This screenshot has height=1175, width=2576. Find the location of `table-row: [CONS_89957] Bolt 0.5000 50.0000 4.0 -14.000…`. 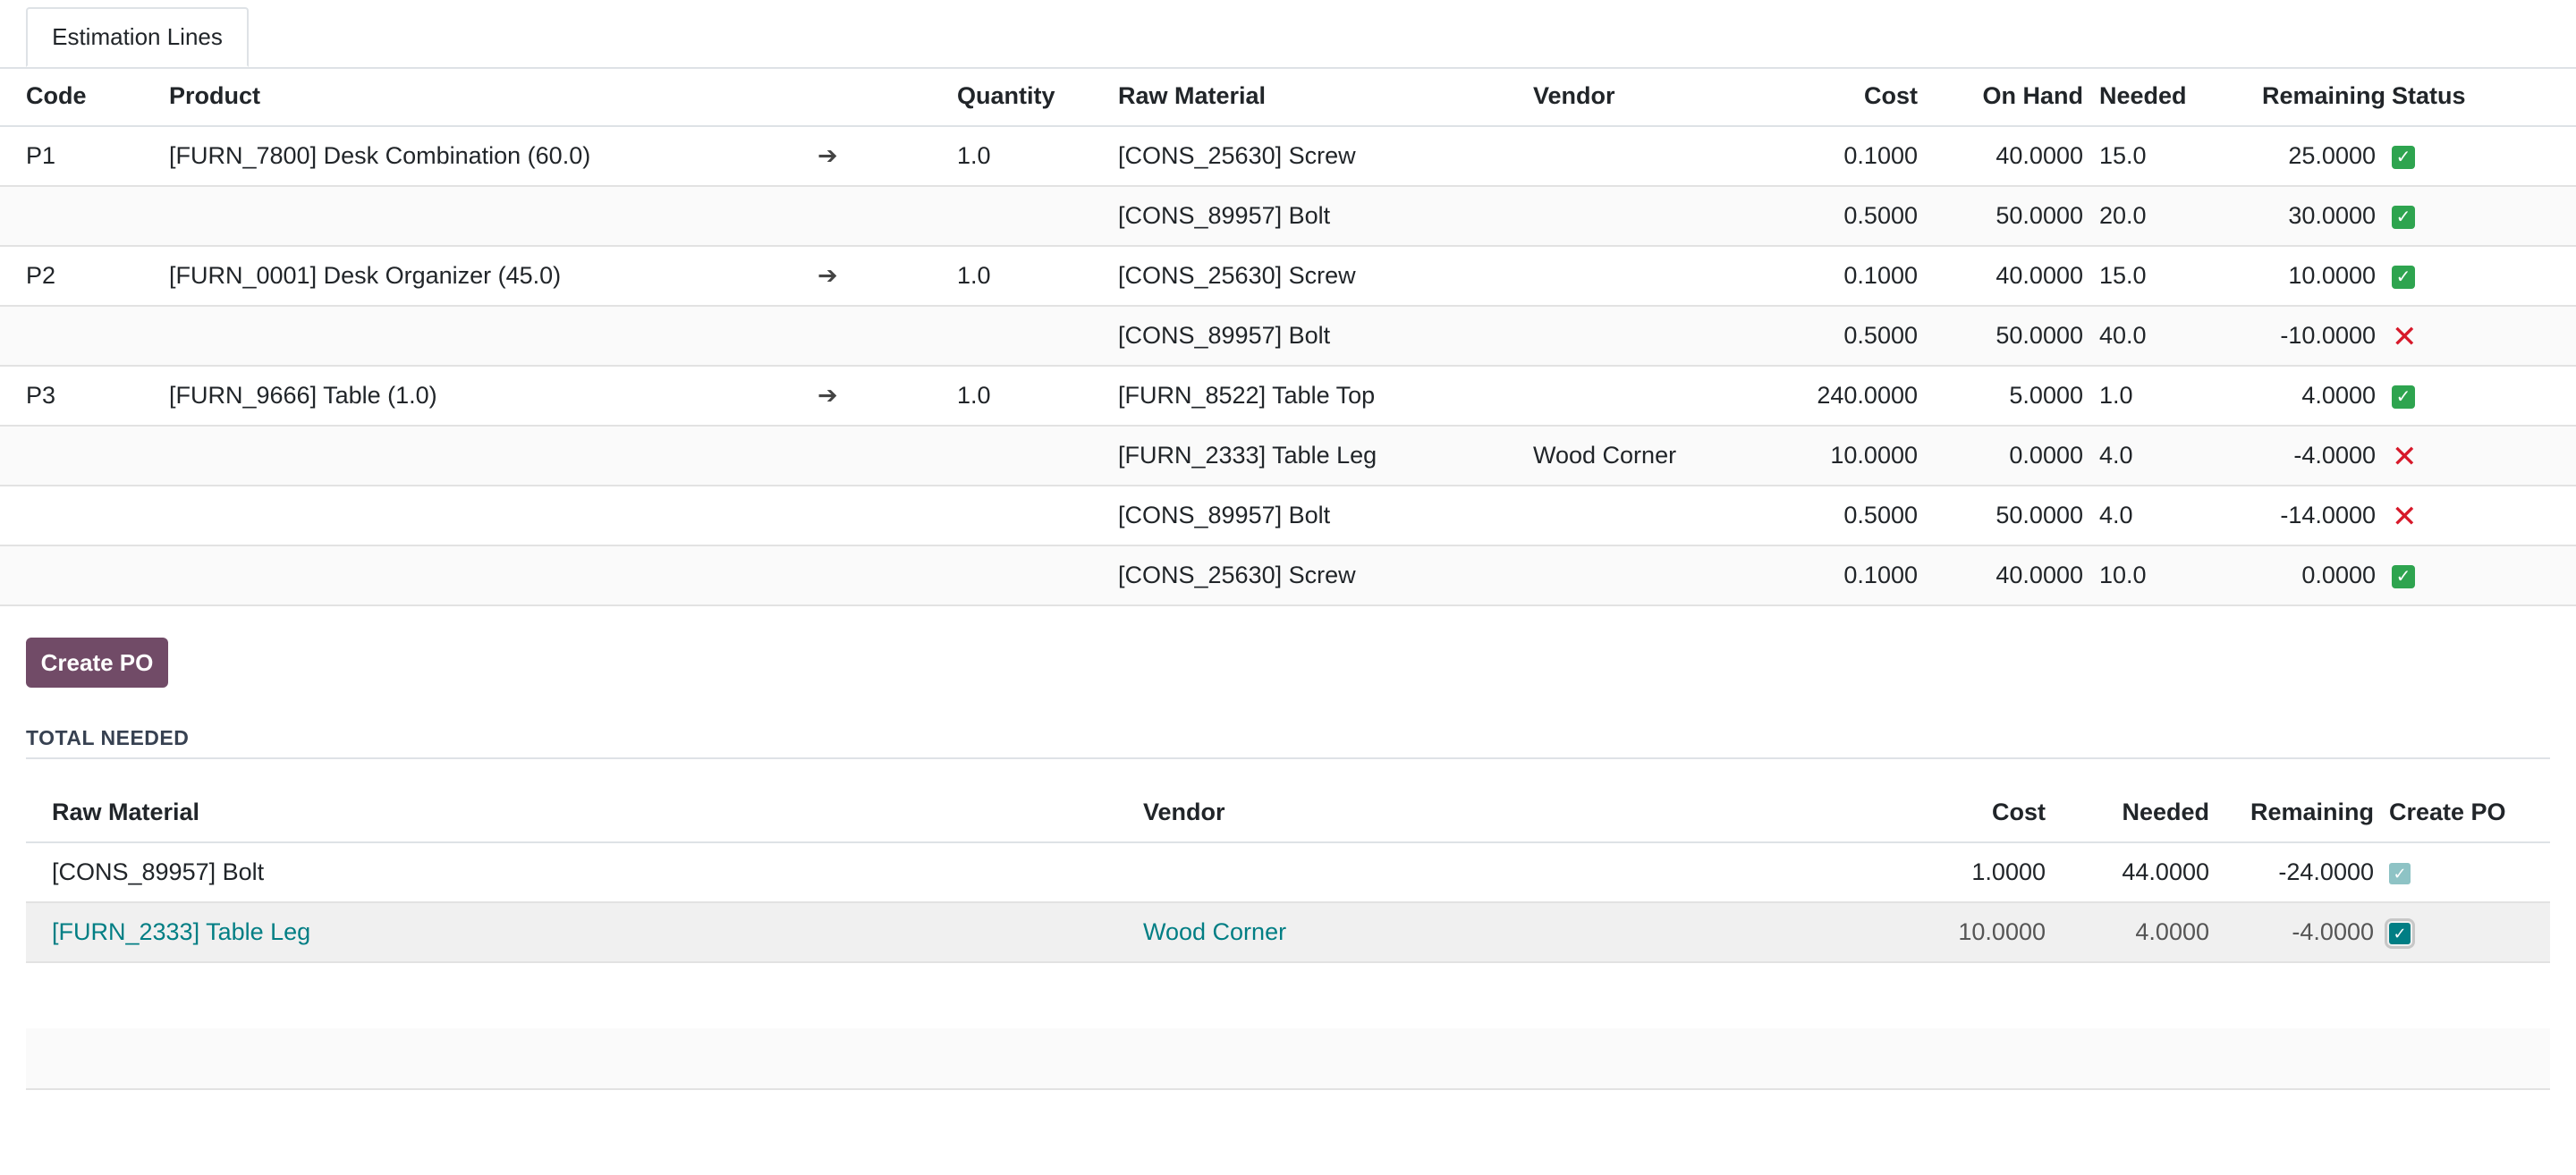

table-row: [CONS_89957] Bolt 0.5000 50.0000 4.0 -14.000… is located at coordinates (1288, 515).